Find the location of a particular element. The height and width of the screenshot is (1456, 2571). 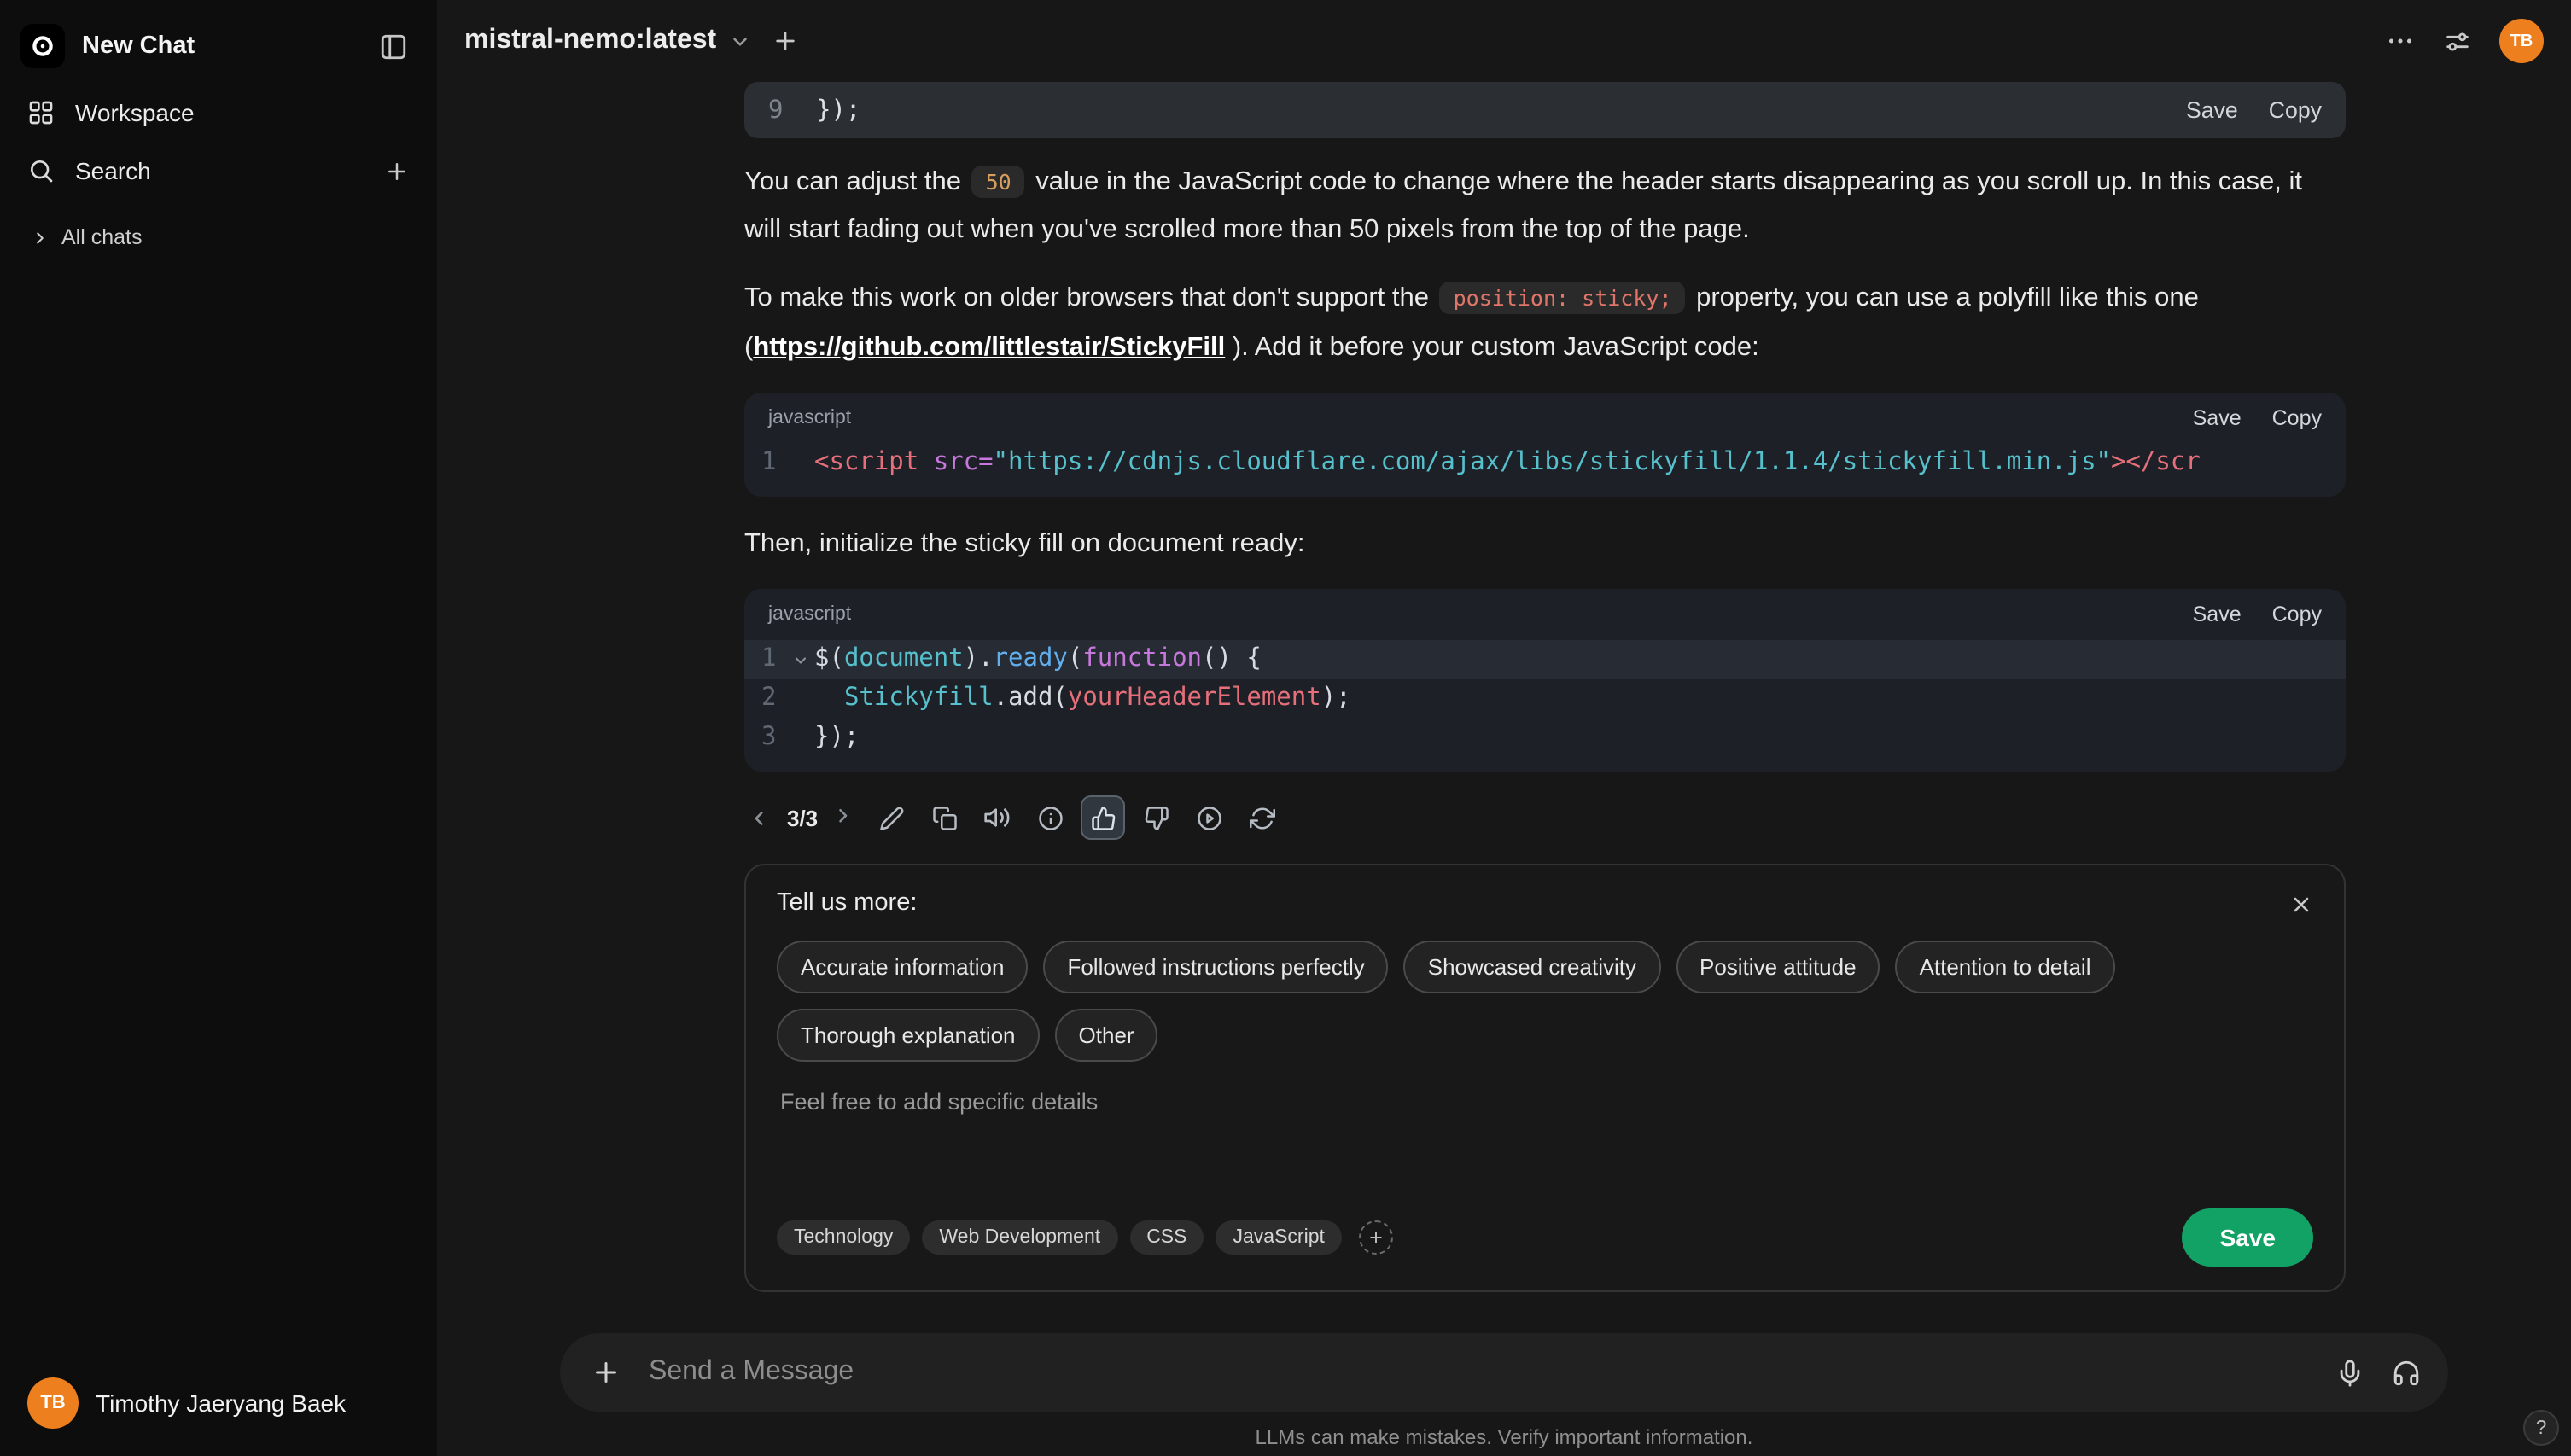

model-selector: mistral-nemo:latest is located at coordinates (607, 41).